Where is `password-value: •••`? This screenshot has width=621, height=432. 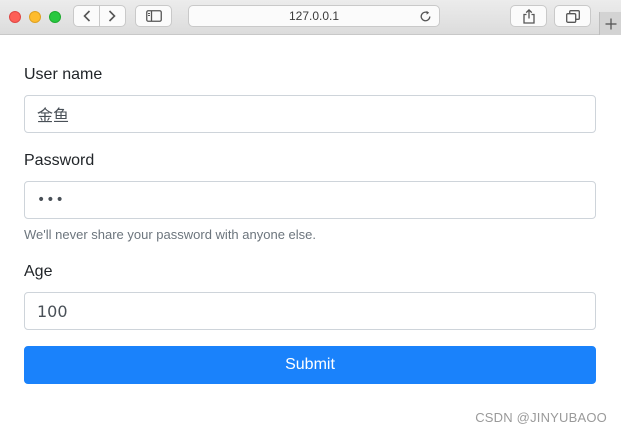 password-value: ••• is located at coordinates (51, 200).